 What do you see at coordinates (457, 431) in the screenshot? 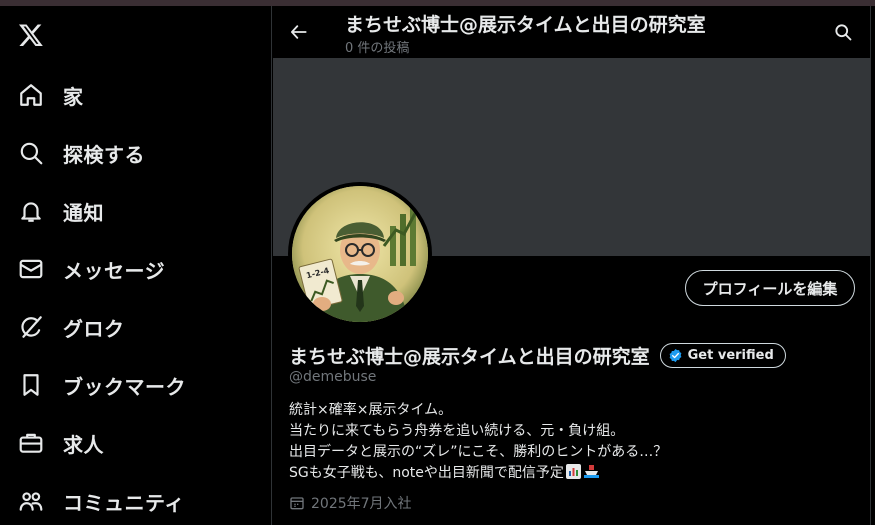
I see `bio-line: 当たりに来てもらう舟券を追い続ける、元・負け組。` at bounding box center [457, 431].